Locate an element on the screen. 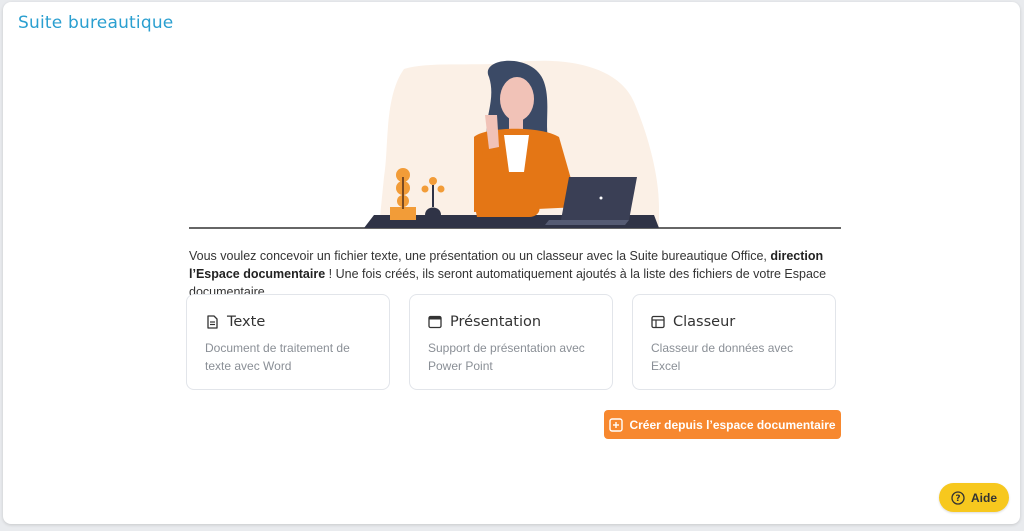 The height and width of the screenshot is (531, 1024). tile-description: Classeur de données avec Excel is located at coordinates (722, 357).